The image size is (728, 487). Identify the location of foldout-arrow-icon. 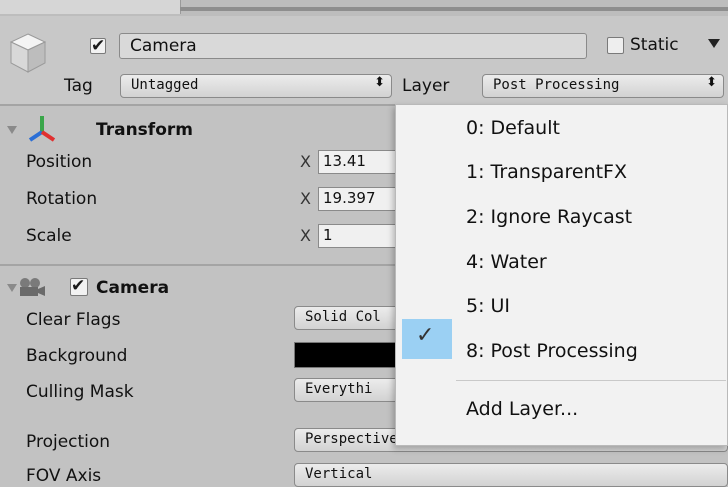
(12, 130).